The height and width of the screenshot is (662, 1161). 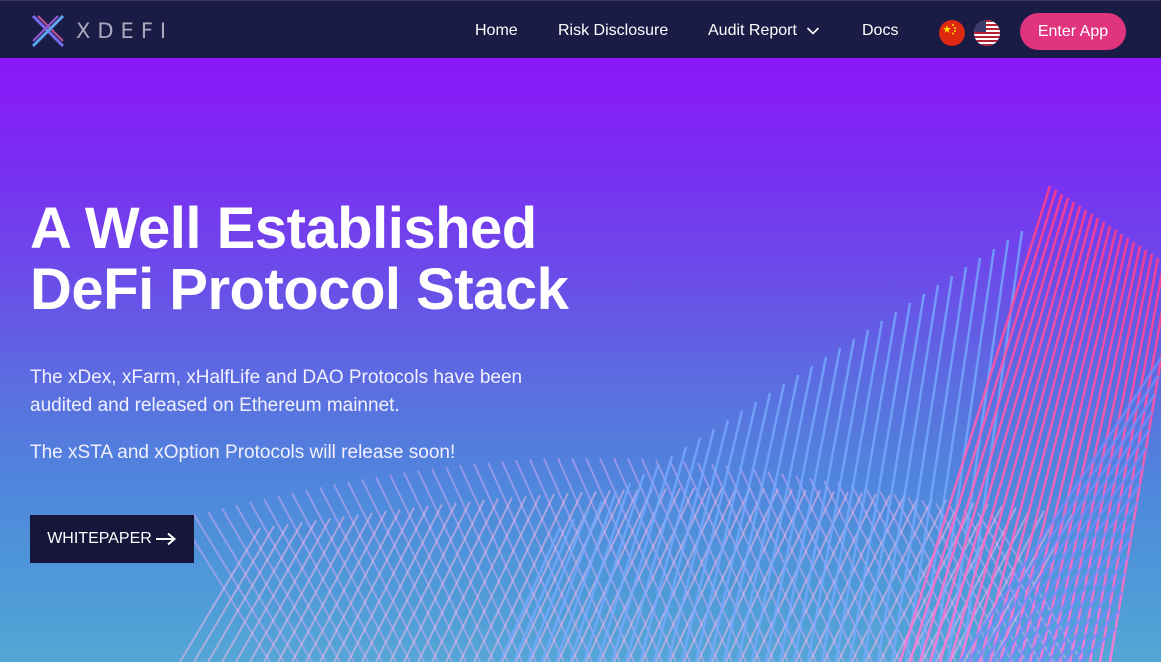 I want to click on nav-home-link: Home, so click(x=496, y=31).